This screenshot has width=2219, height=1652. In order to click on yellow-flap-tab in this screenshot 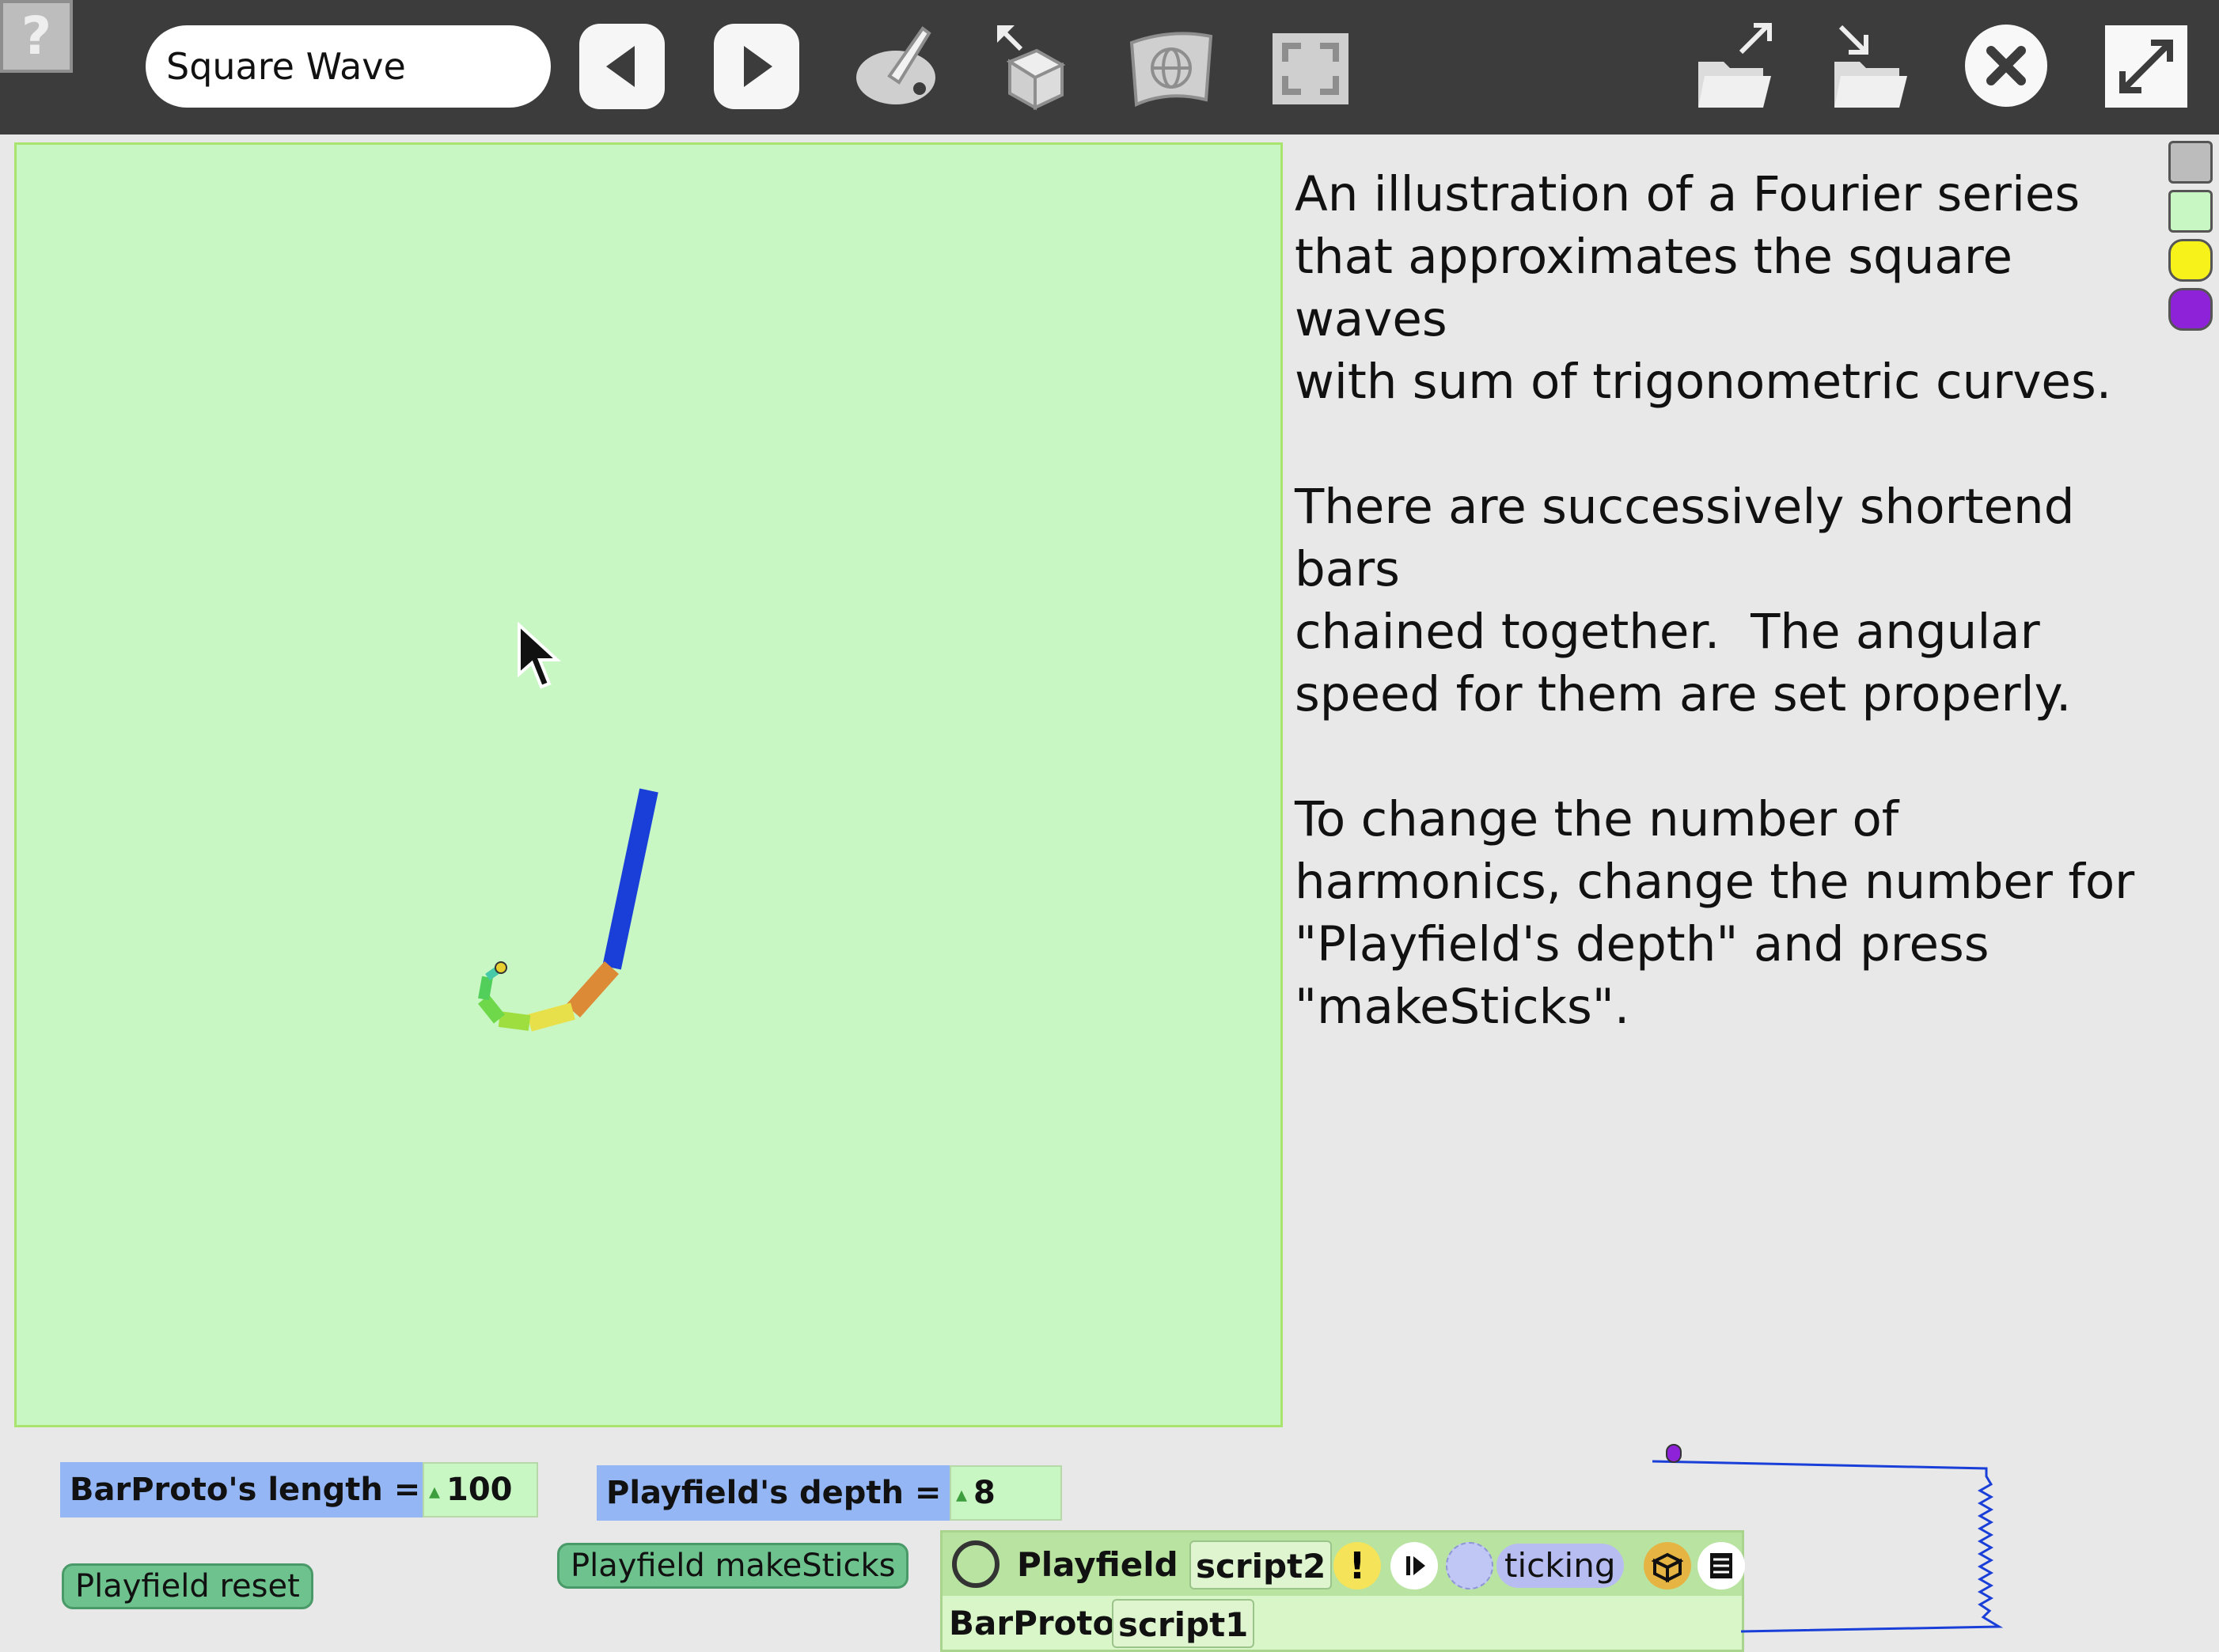, I will do `click(2191, 260)`.